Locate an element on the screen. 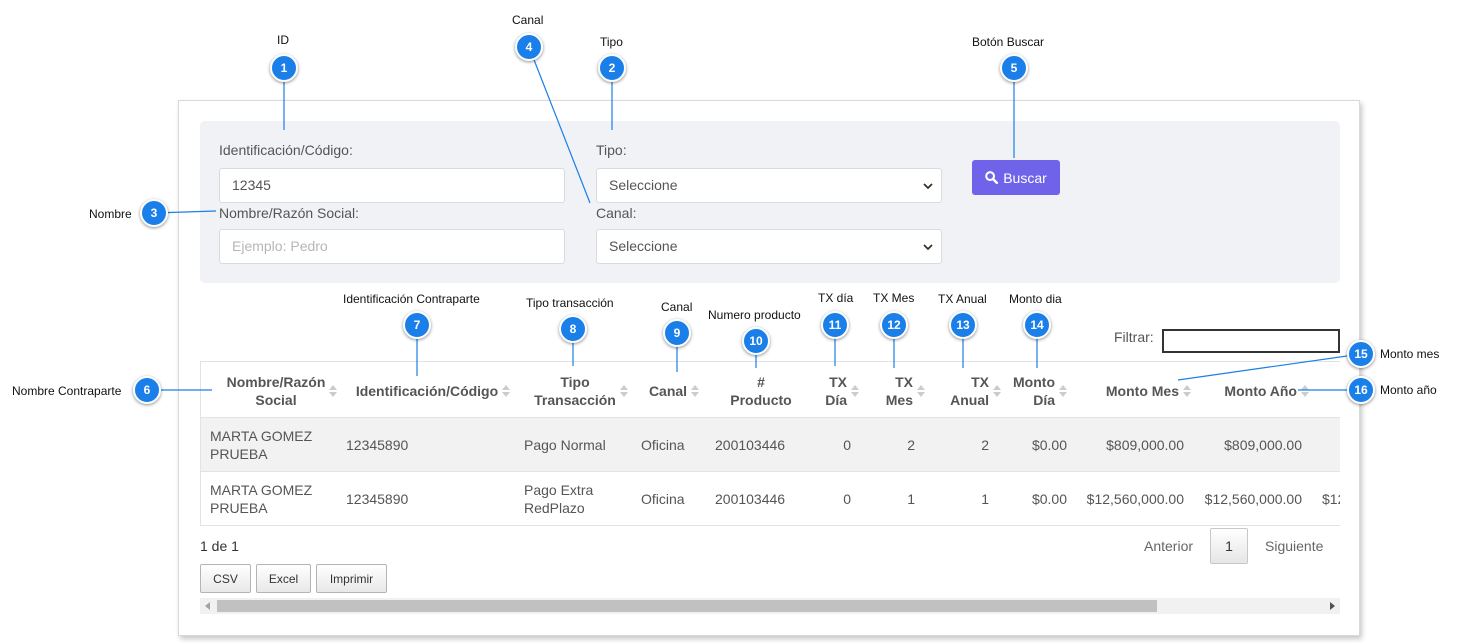 This screenshot has width=1461, height=644. nombre-input: Ejemplo: Pedro is located at coordinates (392, 246).